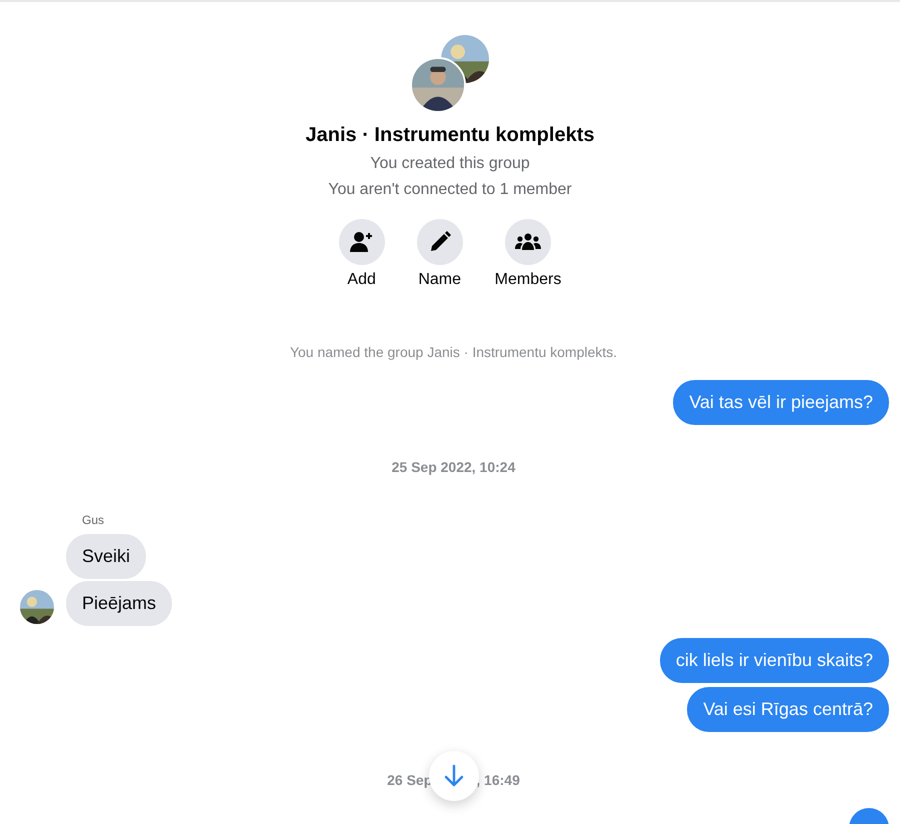 The height and width of the screenshot is (824, 900). What do you see at coordinates (362, 242) in the screenshot?
I see `add-person-icon` at bounding box center [362, 242].